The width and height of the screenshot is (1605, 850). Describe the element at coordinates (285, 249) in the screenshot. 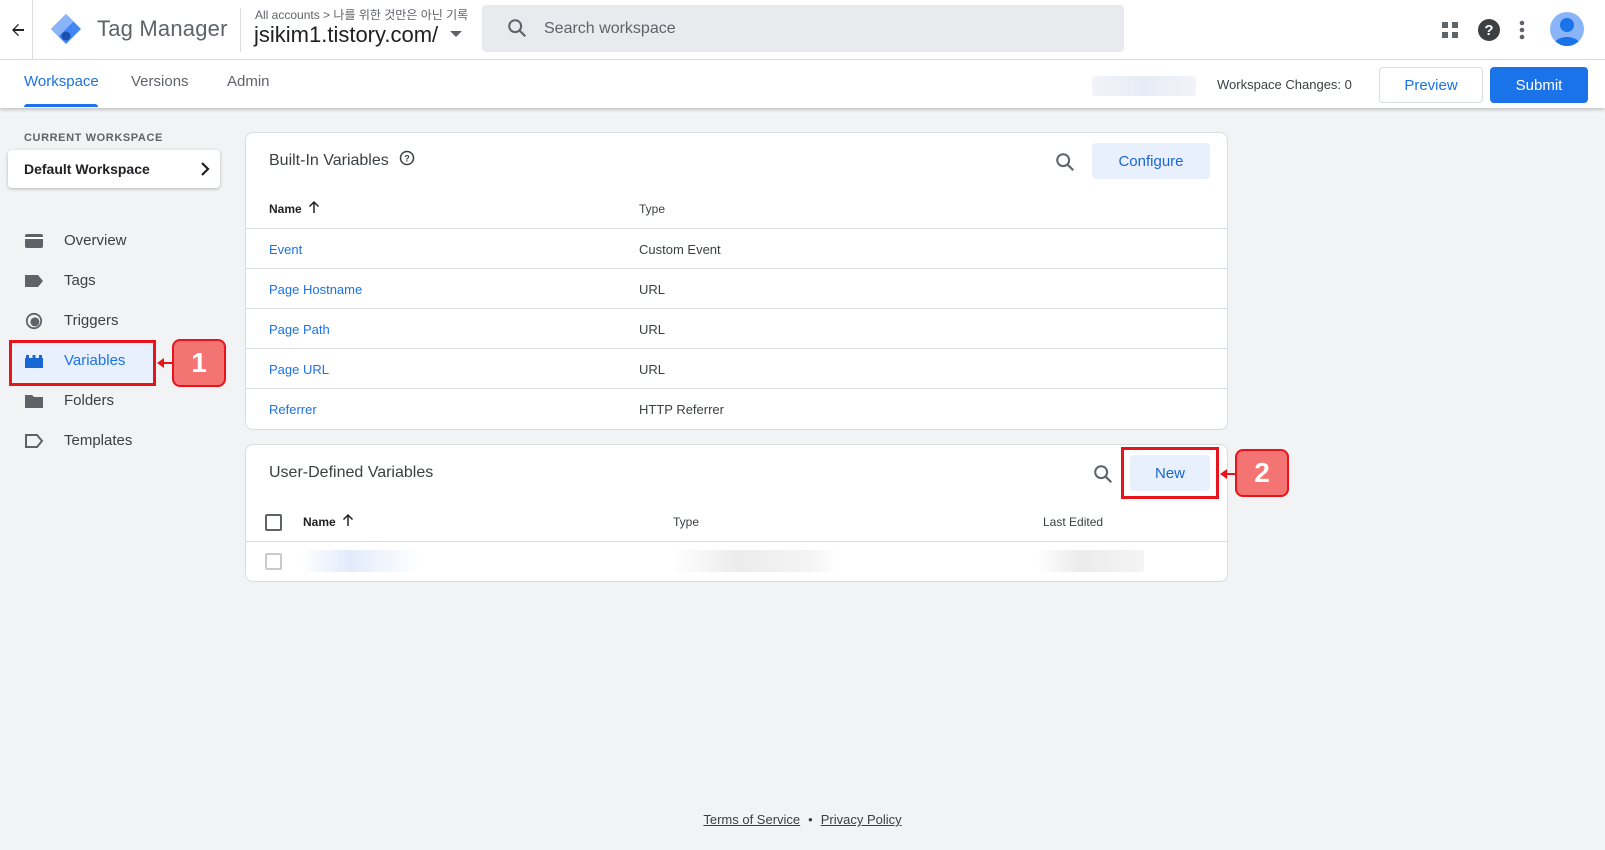

I see `variable-link-event: Event` at that location.